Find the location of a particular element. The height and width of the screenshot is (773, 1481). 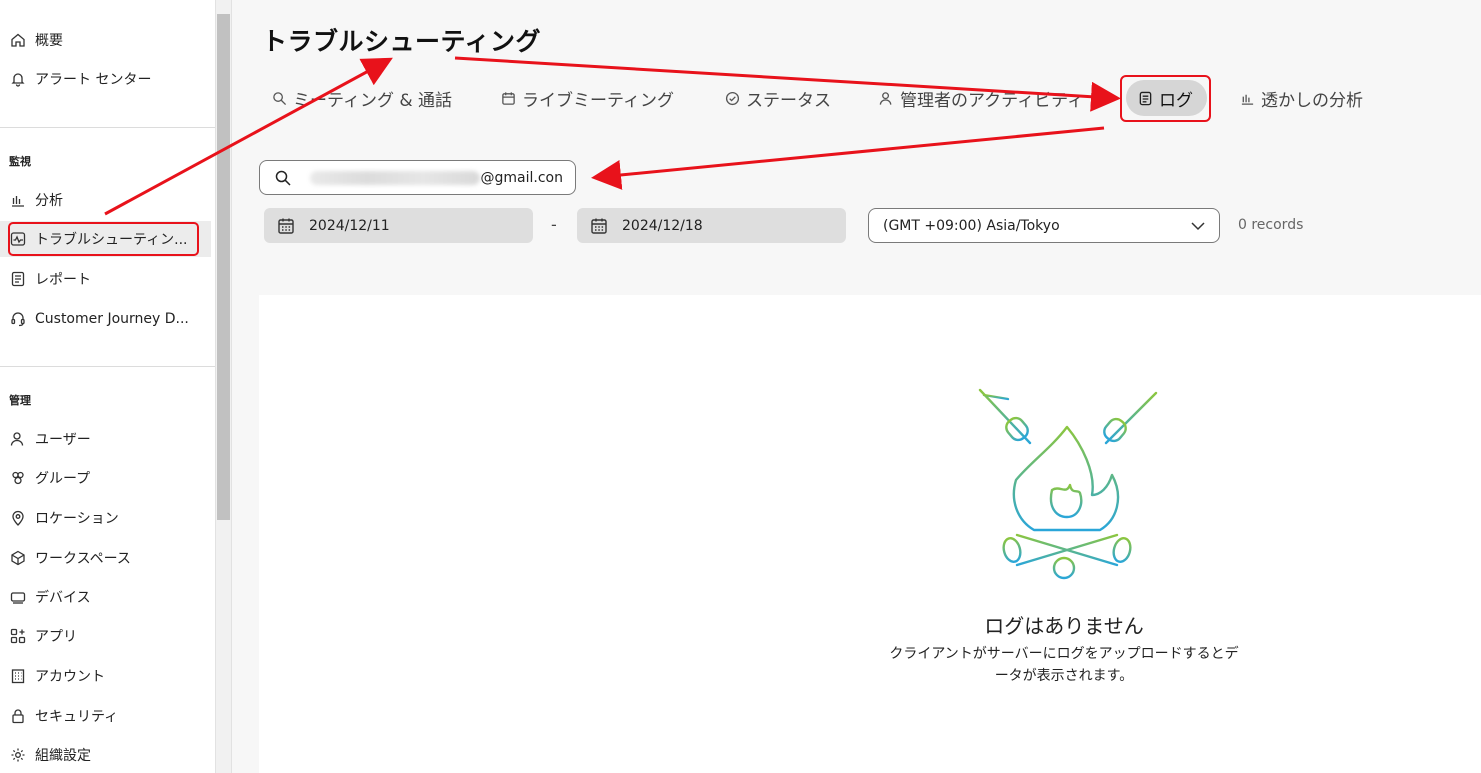

empty-state-description-line: クライアントがサーバーにログをアップロードするとデ is located at coordinates (1064, 654).